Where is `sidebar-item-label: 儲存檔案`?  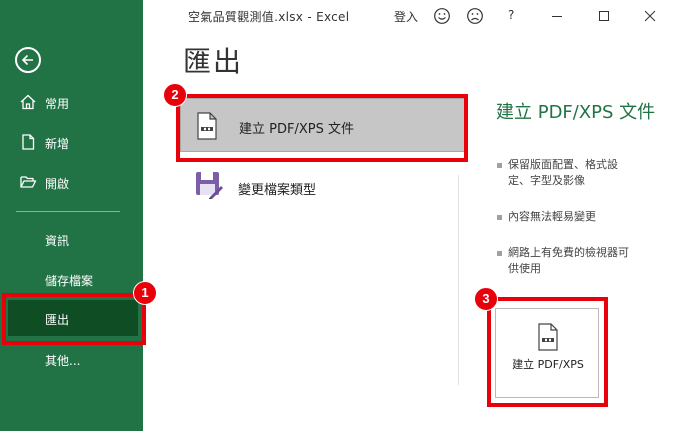 sidebar-item-label: 儲存檔案 is located at coordinates (69, 281).